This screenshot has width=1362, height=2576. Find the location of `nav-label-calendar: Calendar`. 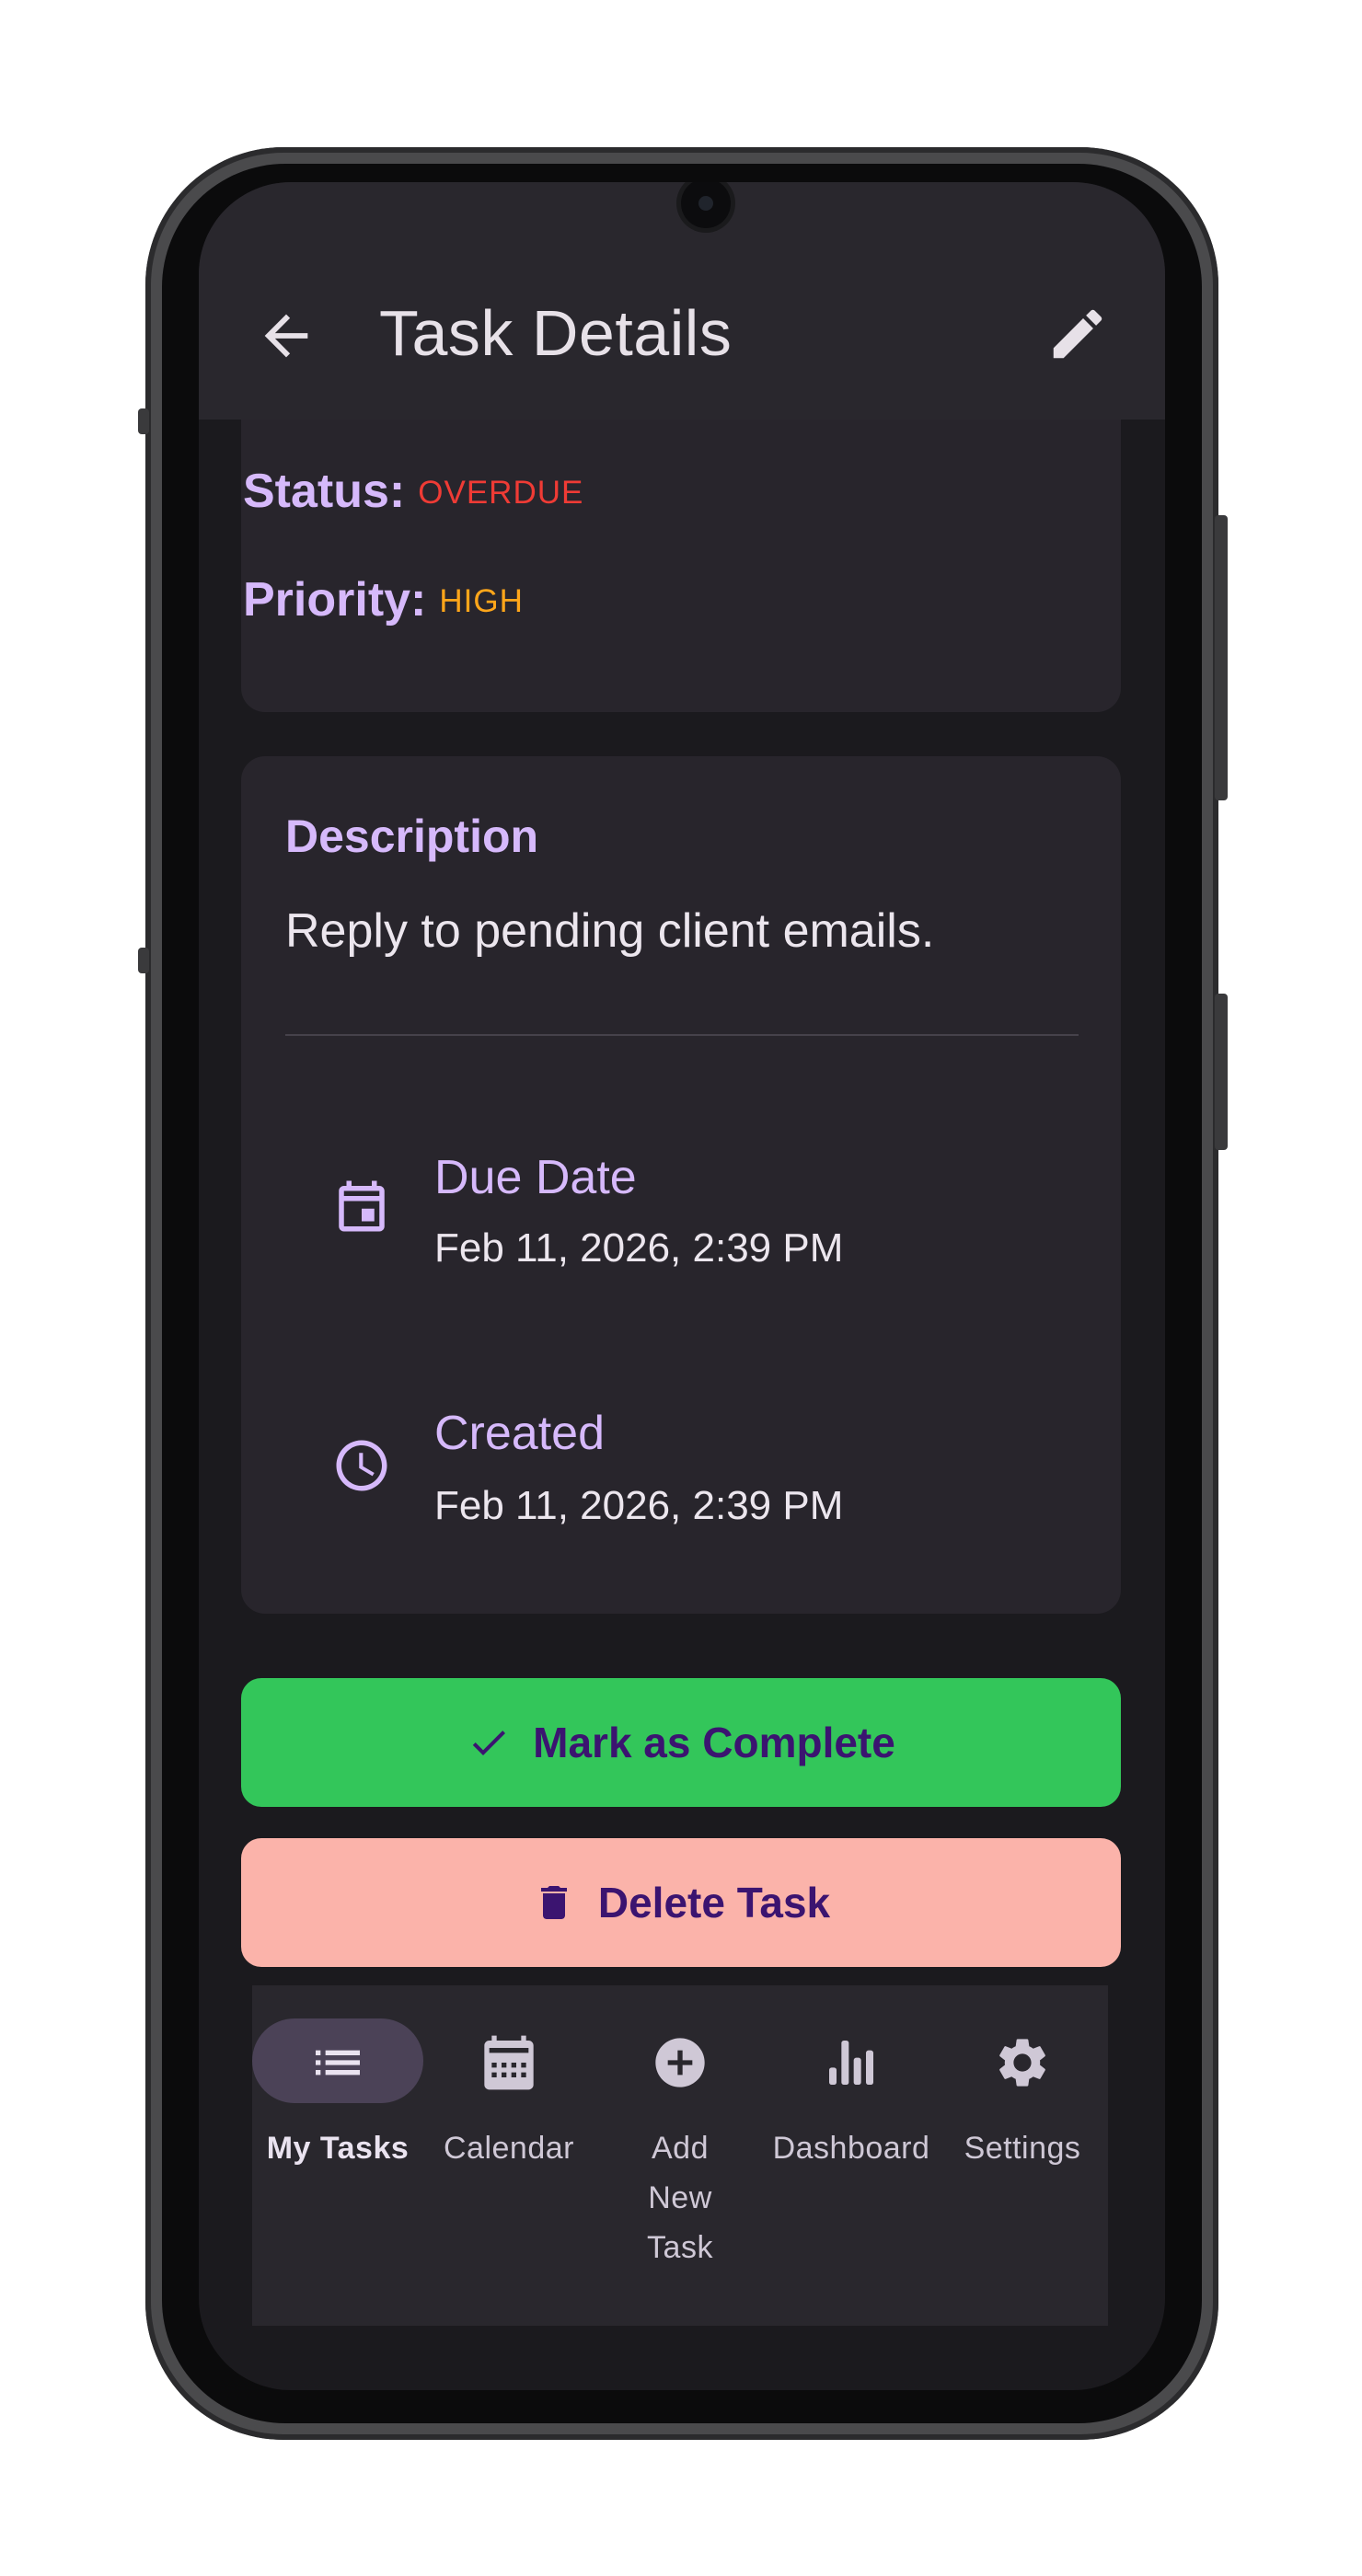

nav-label-calendar: Calendar is located at coordinates (509, 2148).